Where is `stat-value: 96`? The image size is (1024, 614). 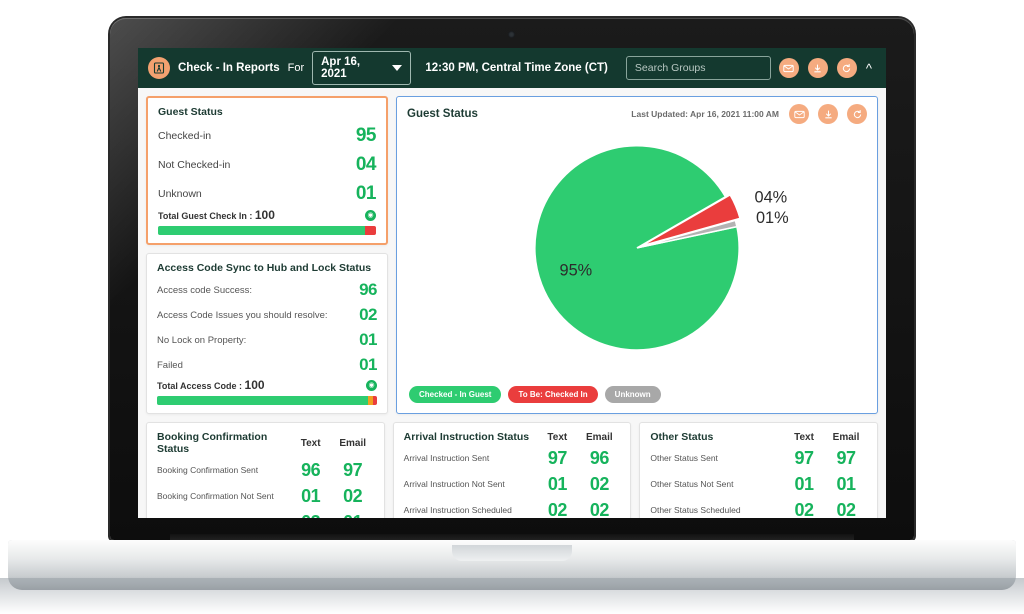
stat-value: 96 is located at coordinates (368, 289).